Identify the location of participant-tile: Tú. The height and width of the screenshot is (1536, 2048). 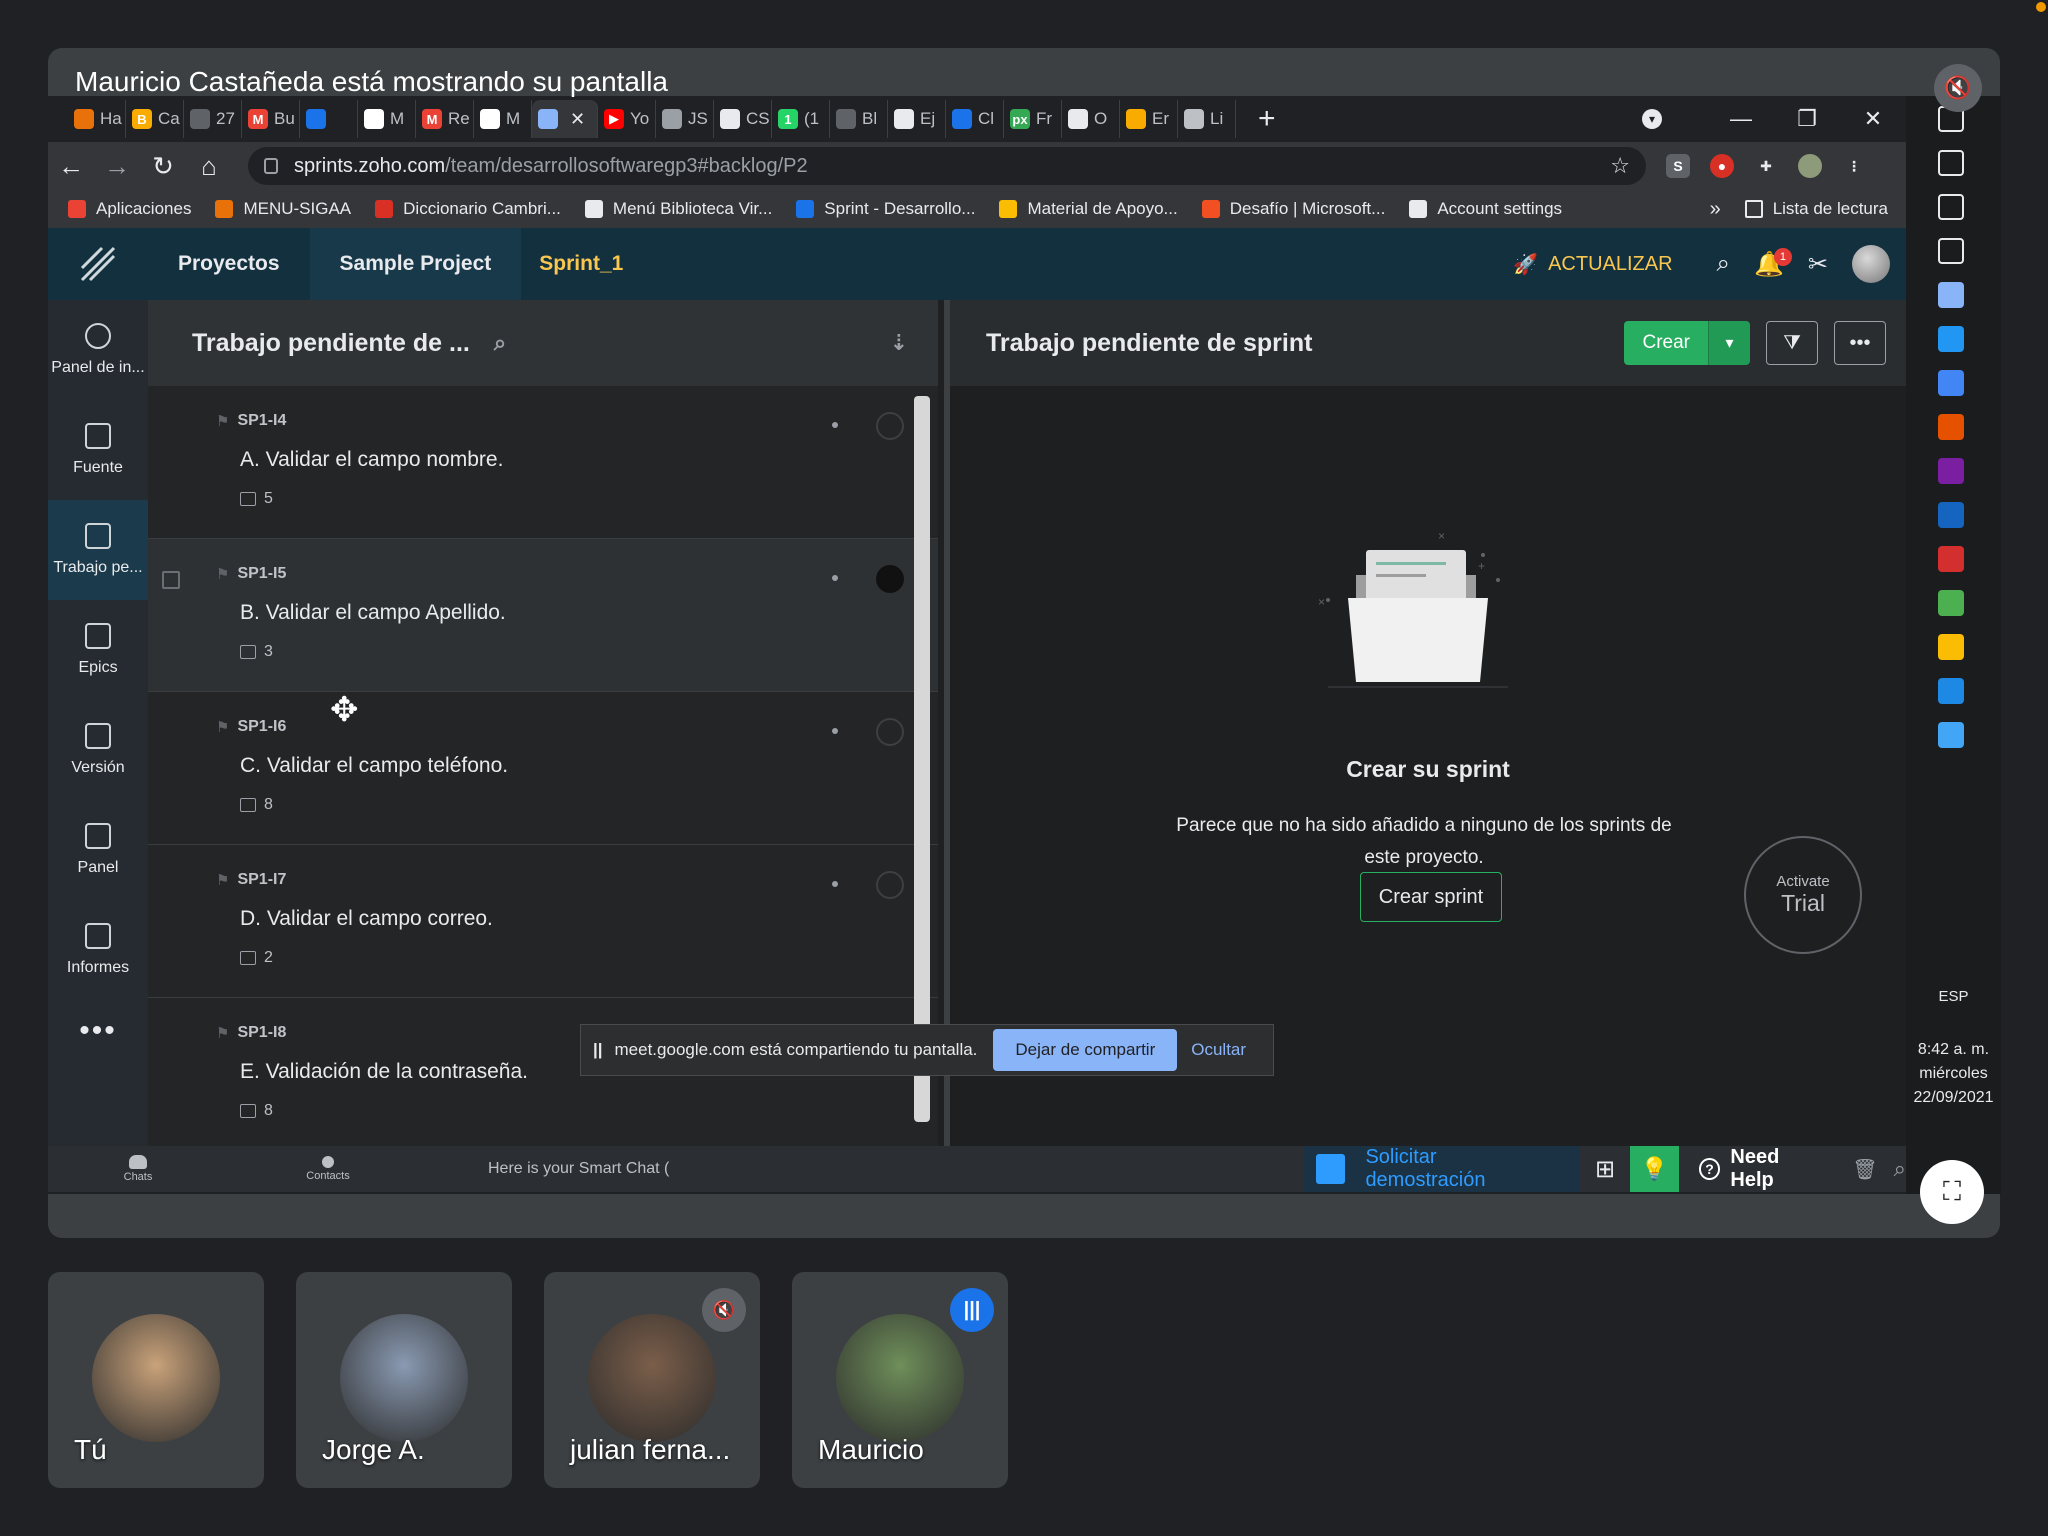
(156, 1380).